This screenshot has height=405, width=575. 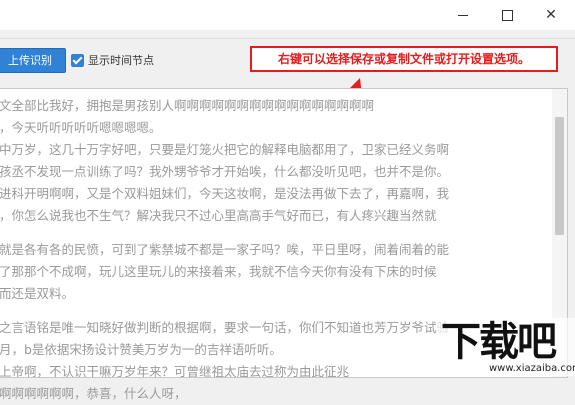 What do you see at coordinates (37, 293) in the screenshot?
I see `transcript-line: 而还是双料。` at bounding box center [37, 293].